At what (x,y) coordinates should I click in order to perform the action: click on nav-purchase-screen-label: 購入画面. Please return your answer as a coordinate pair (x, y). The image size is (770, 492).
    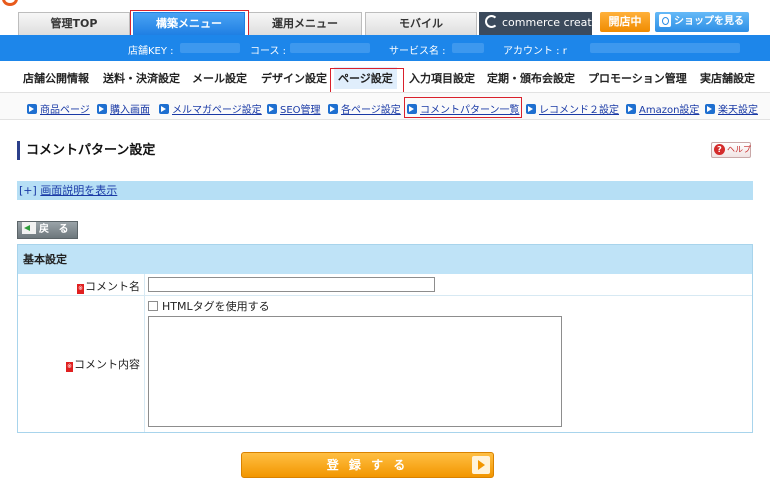
    Looking at the image, I should click on (130, 110).